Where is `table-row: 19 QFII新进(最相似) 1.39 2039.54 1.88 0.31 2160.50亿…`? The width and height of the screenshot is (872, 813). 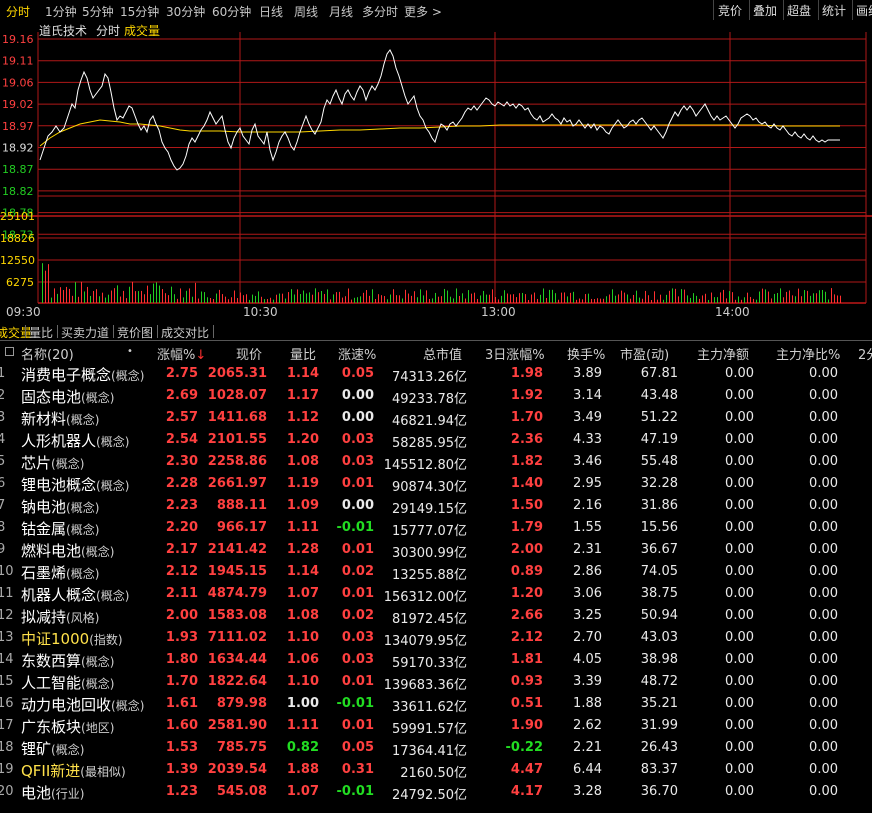 table-row: 19 QFII新进(最相似) 1.39 2039.54 1.88 0.31 2160.50亿… is located at coordinates (436, 769).